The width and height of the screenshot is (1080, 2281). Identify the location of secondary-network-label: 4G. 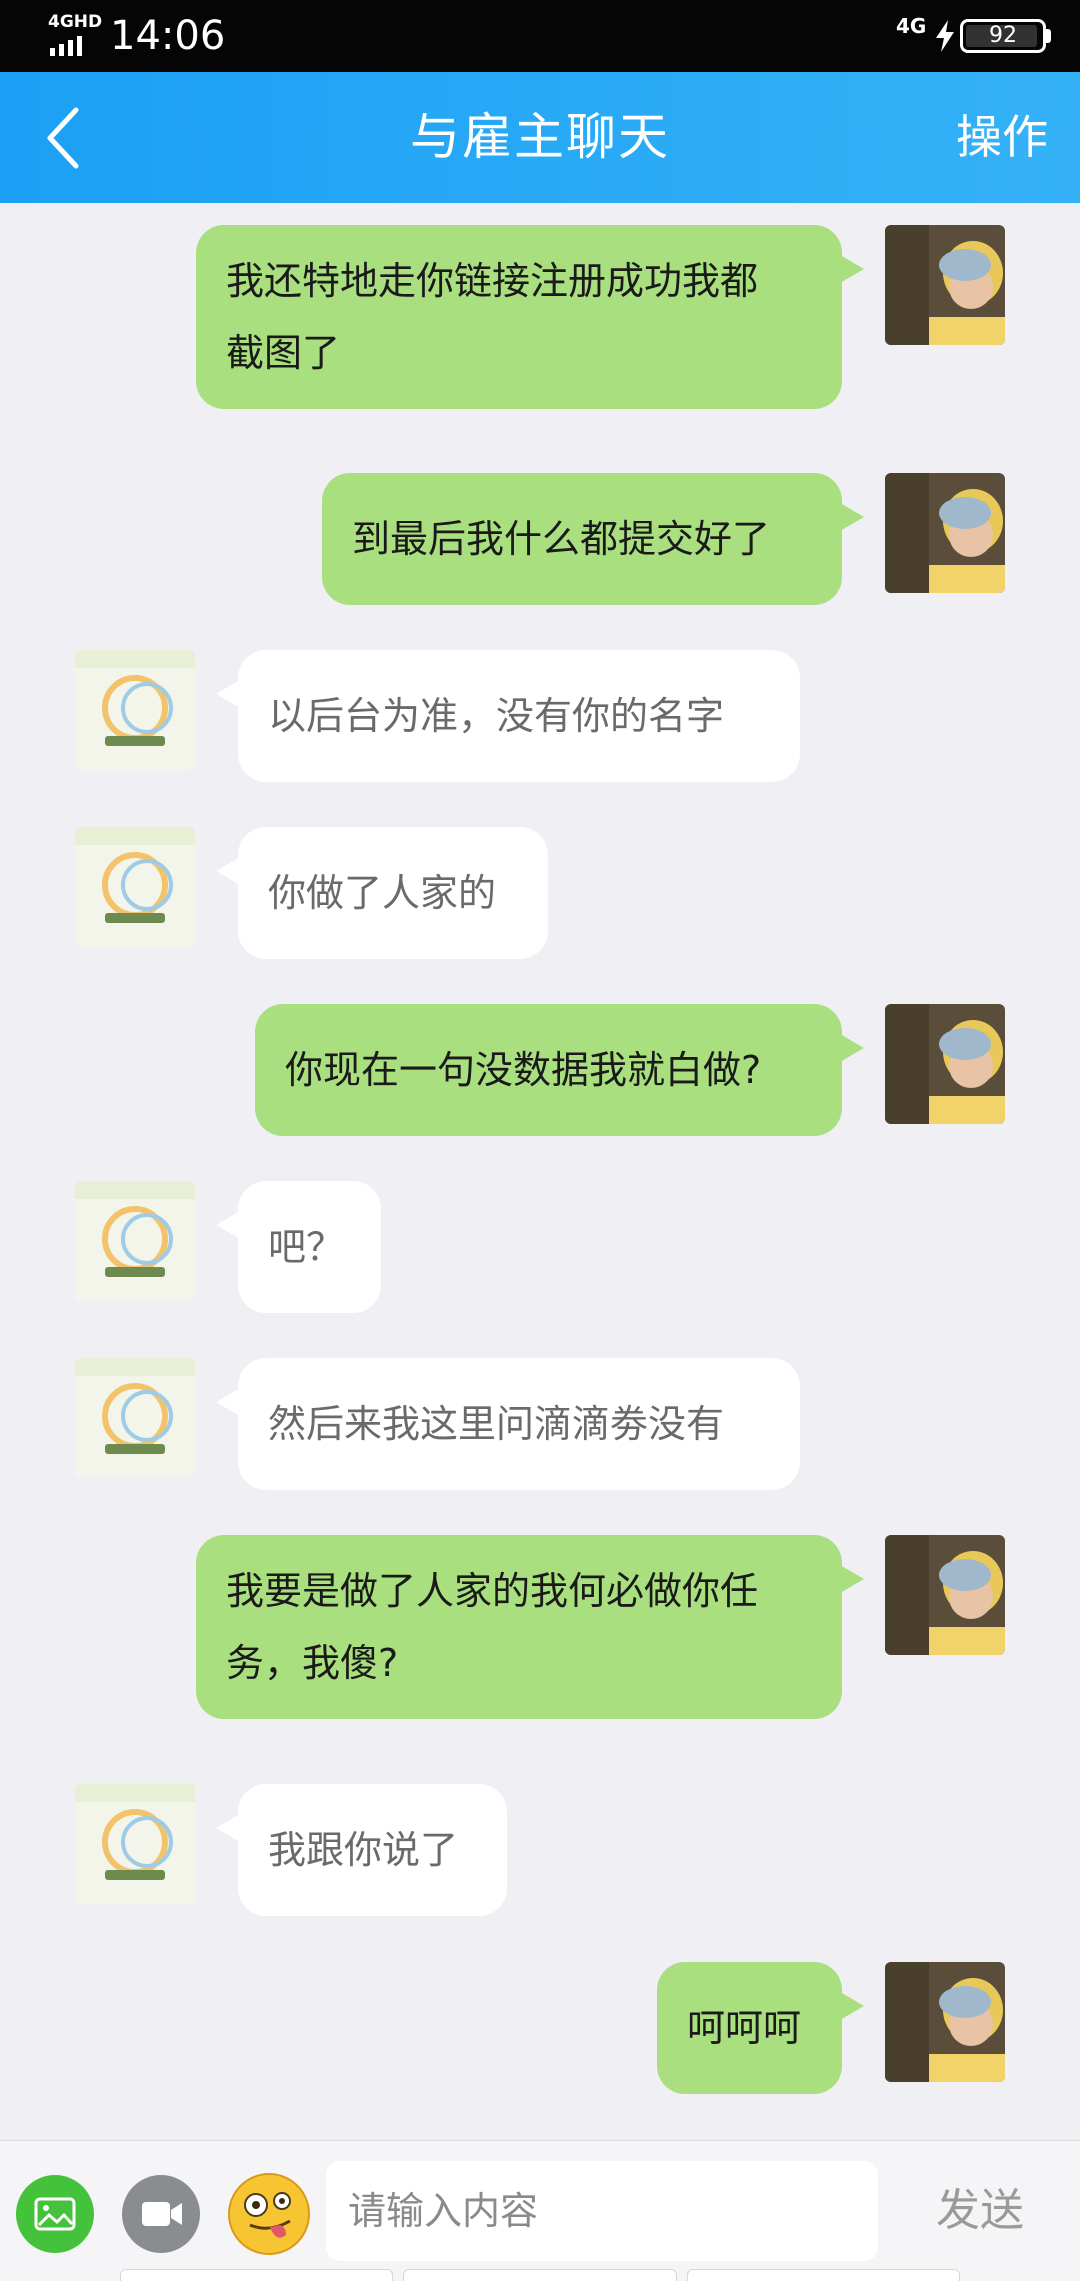
(911, 26).